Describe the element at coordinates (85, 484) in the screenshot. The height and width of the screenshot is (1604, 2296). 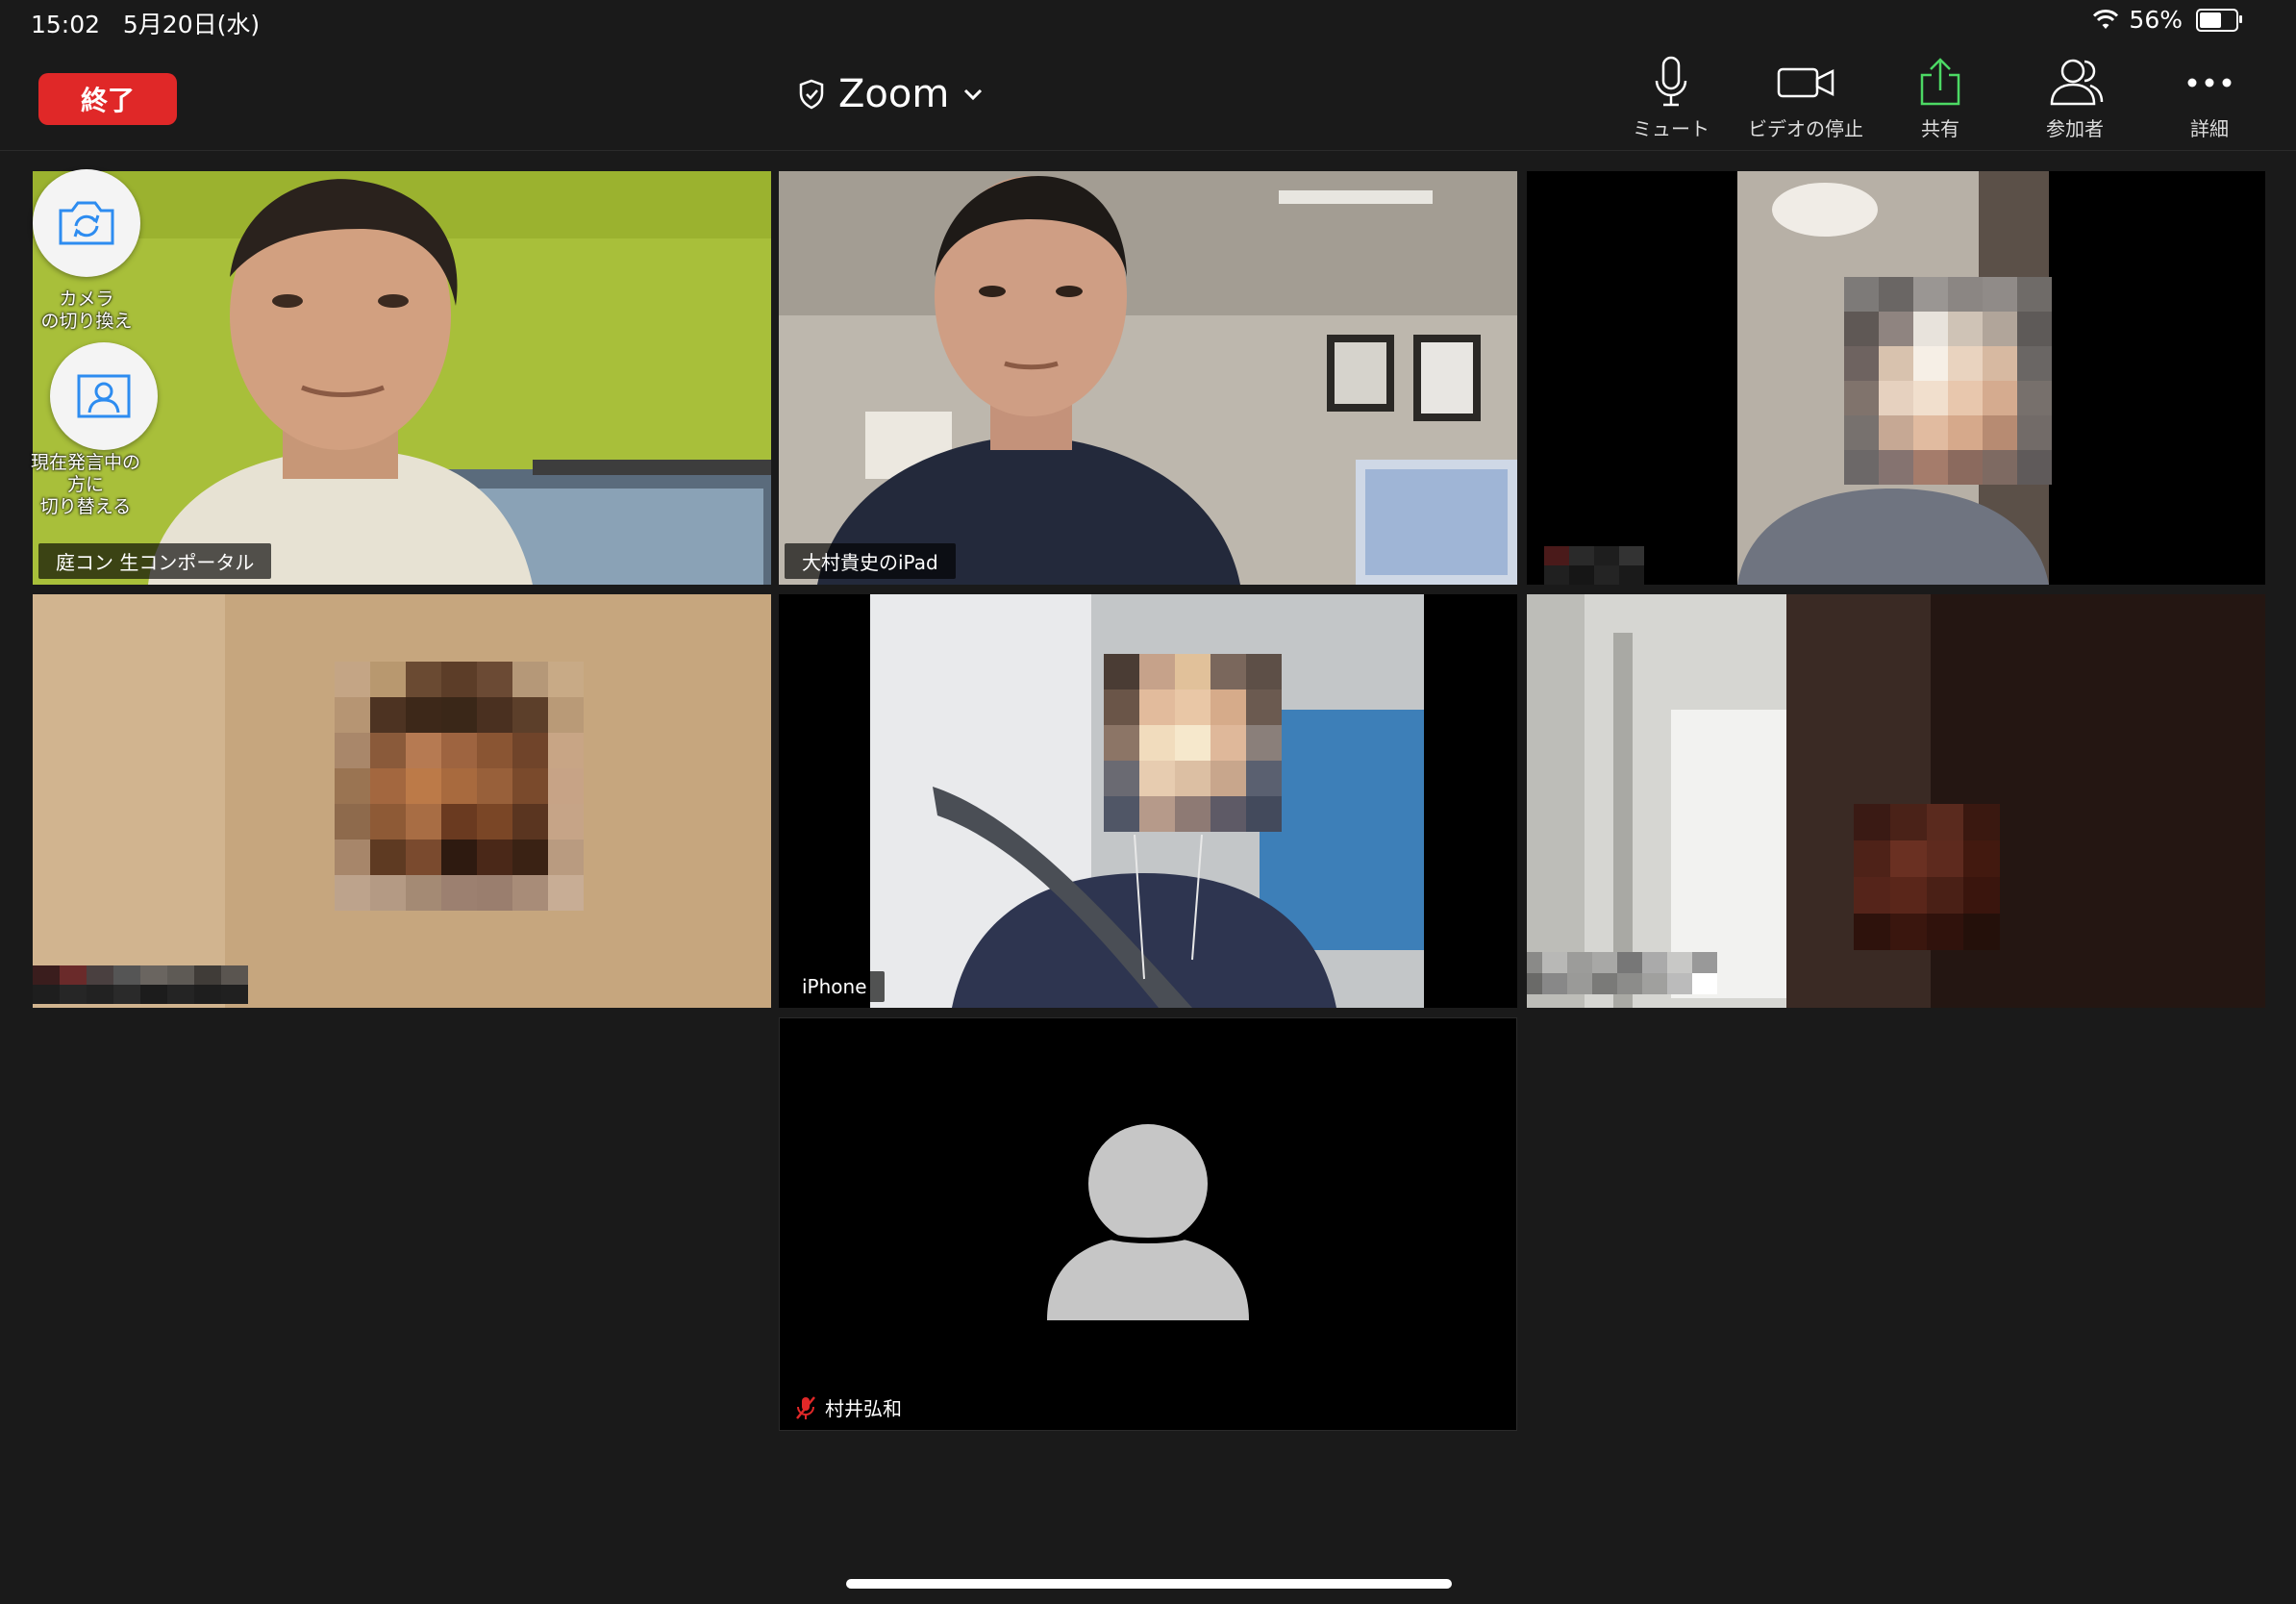
I see `switch-to-speaker-label: 現在発言中の 方に 切り替える` at that location.